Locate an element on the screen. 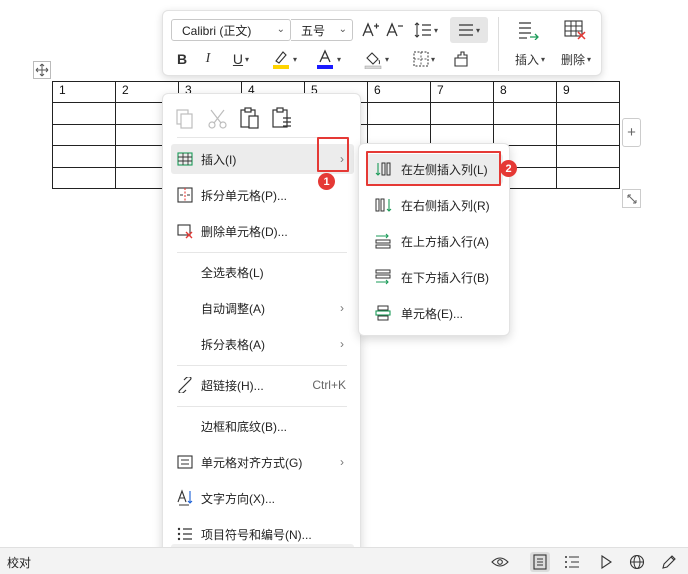 This screenshot has height=574, width=688. submenu-item-insert-column-right: 在右侧插入列(R) is located at coordinates (435, 205).